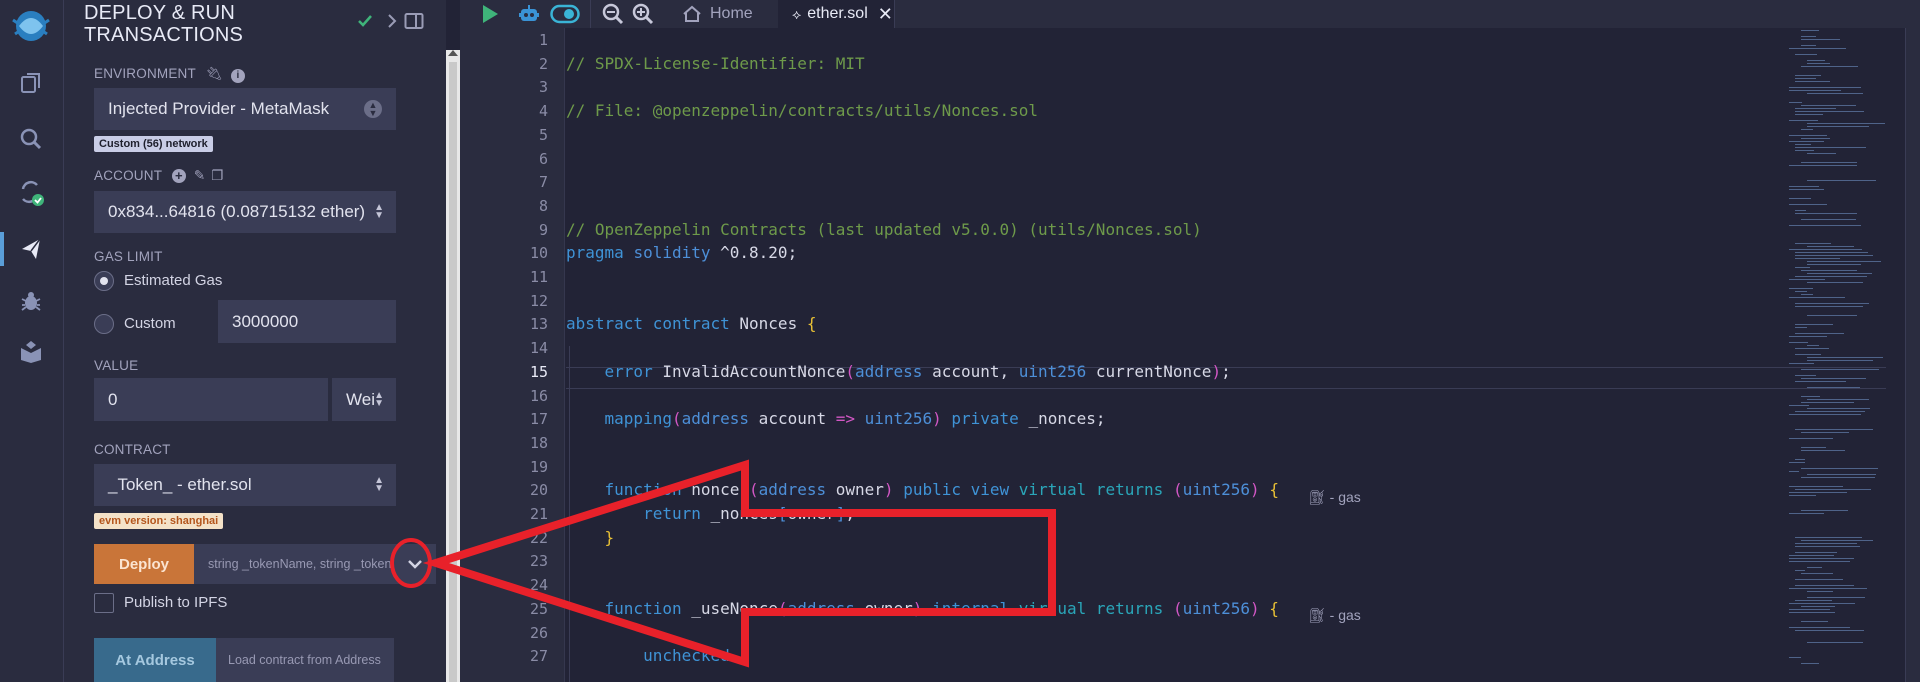 The height and width of the screenshot is (682, 1920). I want to click on editor-scrollbar, so click(1912, 355).